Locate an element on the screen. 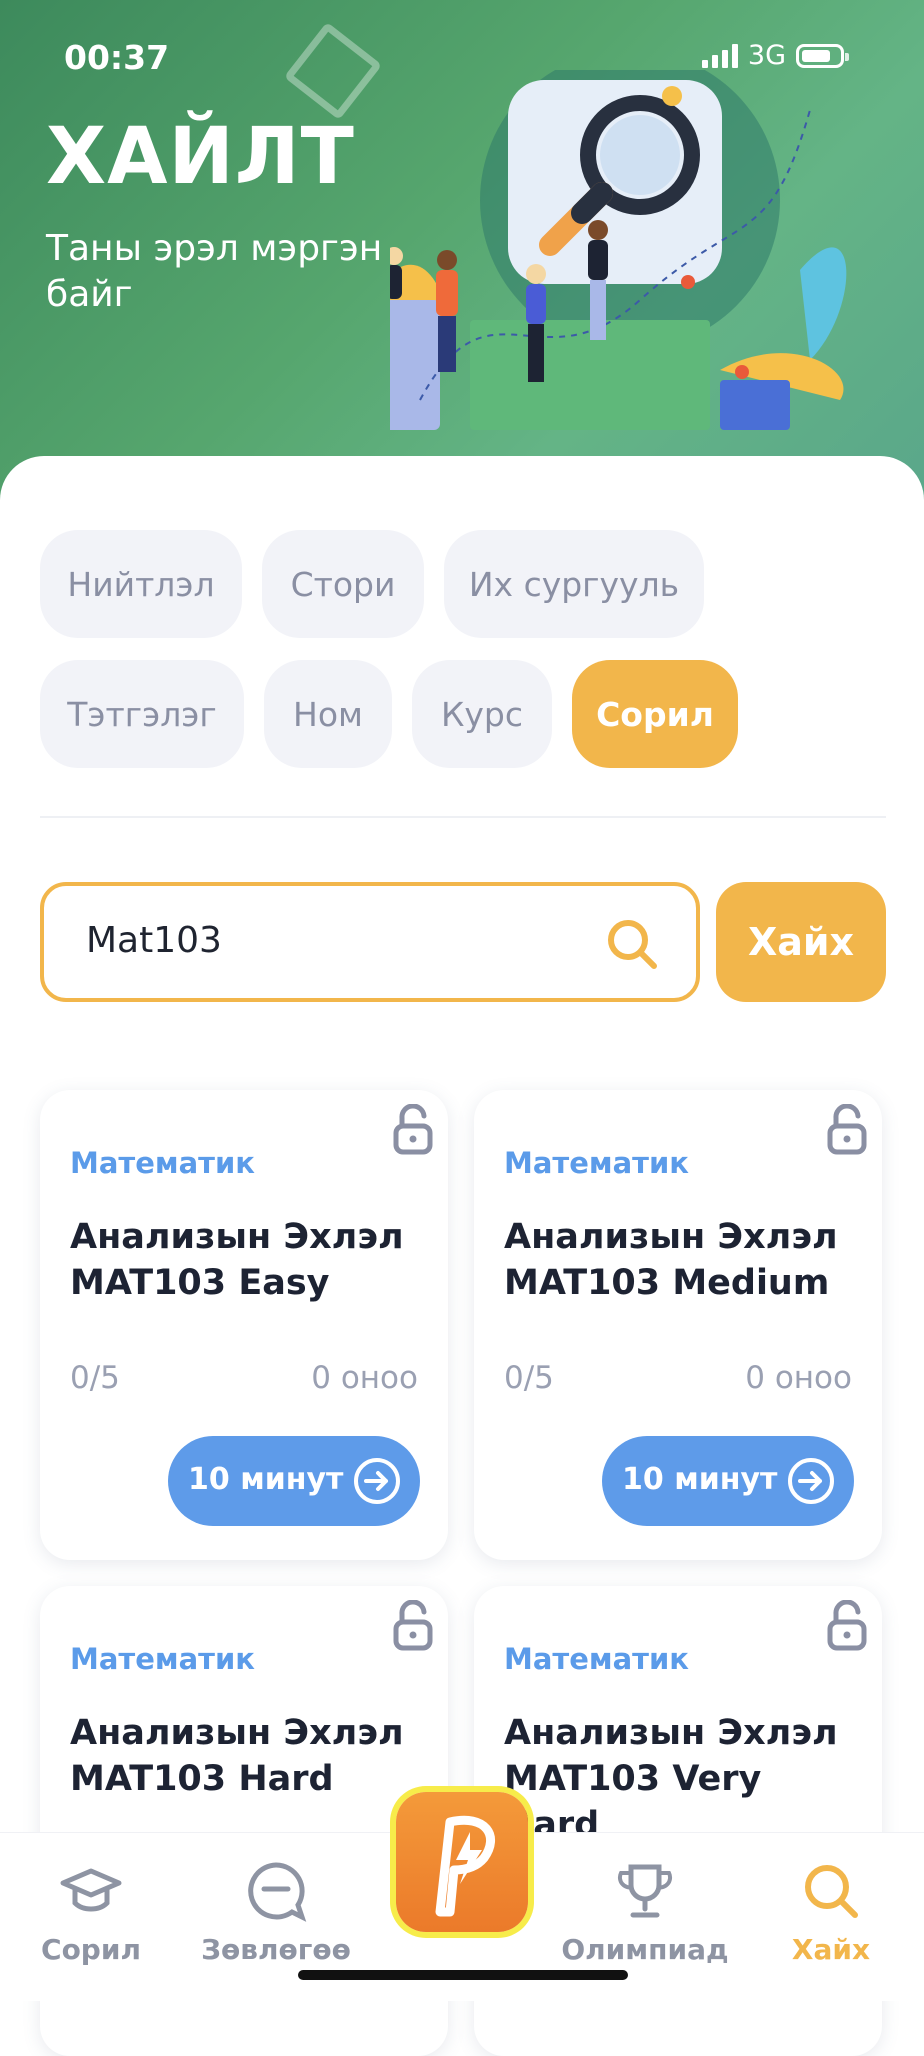 Image resolution: width=924 pixels, height=2056 pixels. search-input-value: Mat103 is located at coordinates (154, 940).